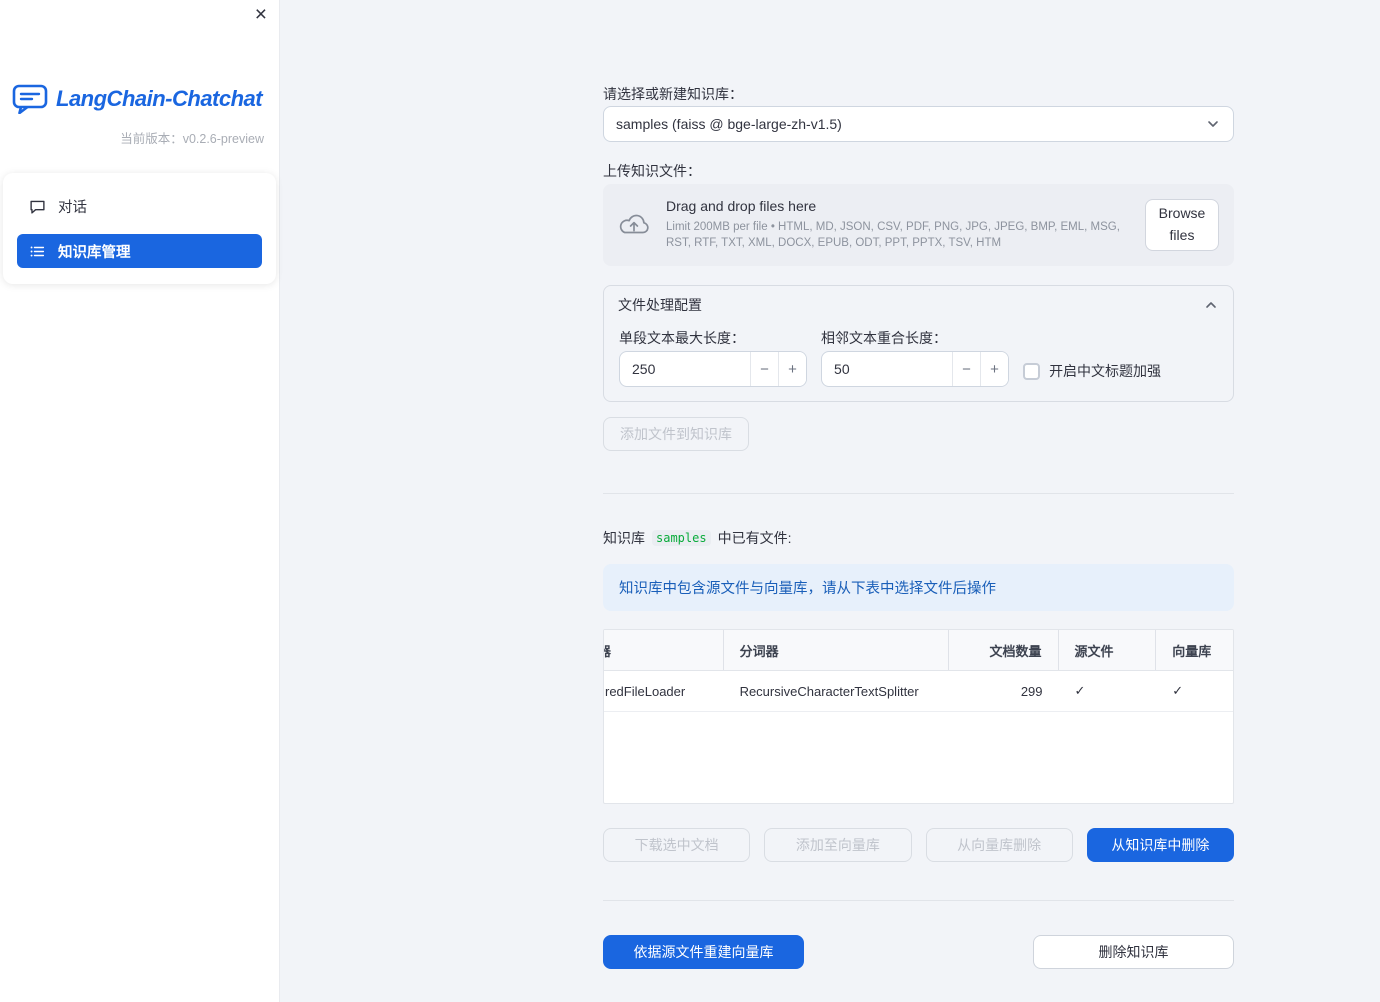 The height and width of the screenshot is (1002, 1380). What do you see at coordinates (829, 691) in the screenshot?
I see `cell-splitter: RecursiveCharacterTextSplitter` at bounding box center [829, 691].